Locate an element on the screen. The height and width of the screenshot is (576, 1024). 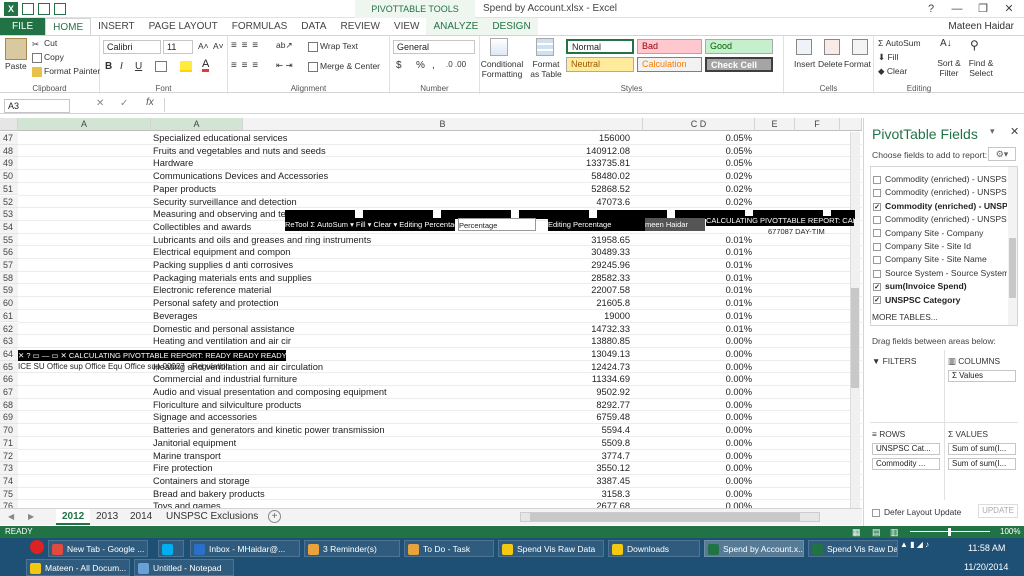
spend-cell: 11334.69 is located at coordinates (535, 379).